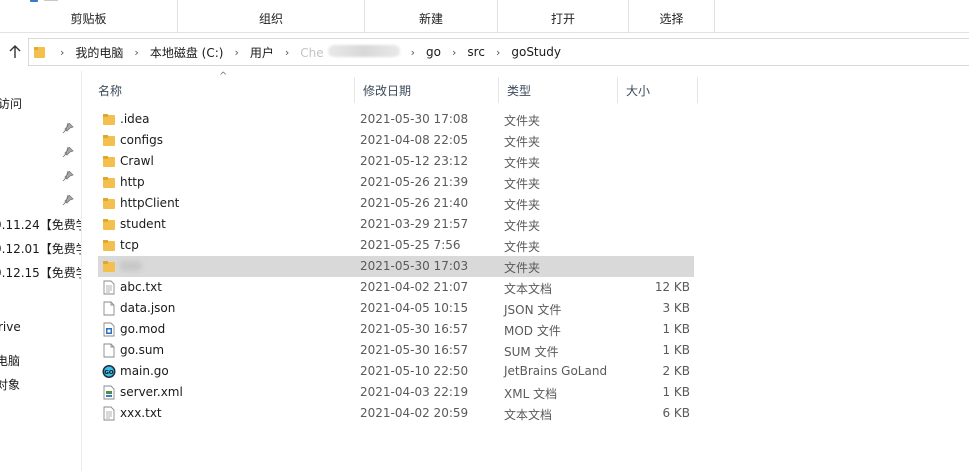 This screenshot has width=969, height=471. What do you see at coordinates (141, 287) in the screenshot?
I see `file-name: abc.txt` at bounding box center [141, 287].